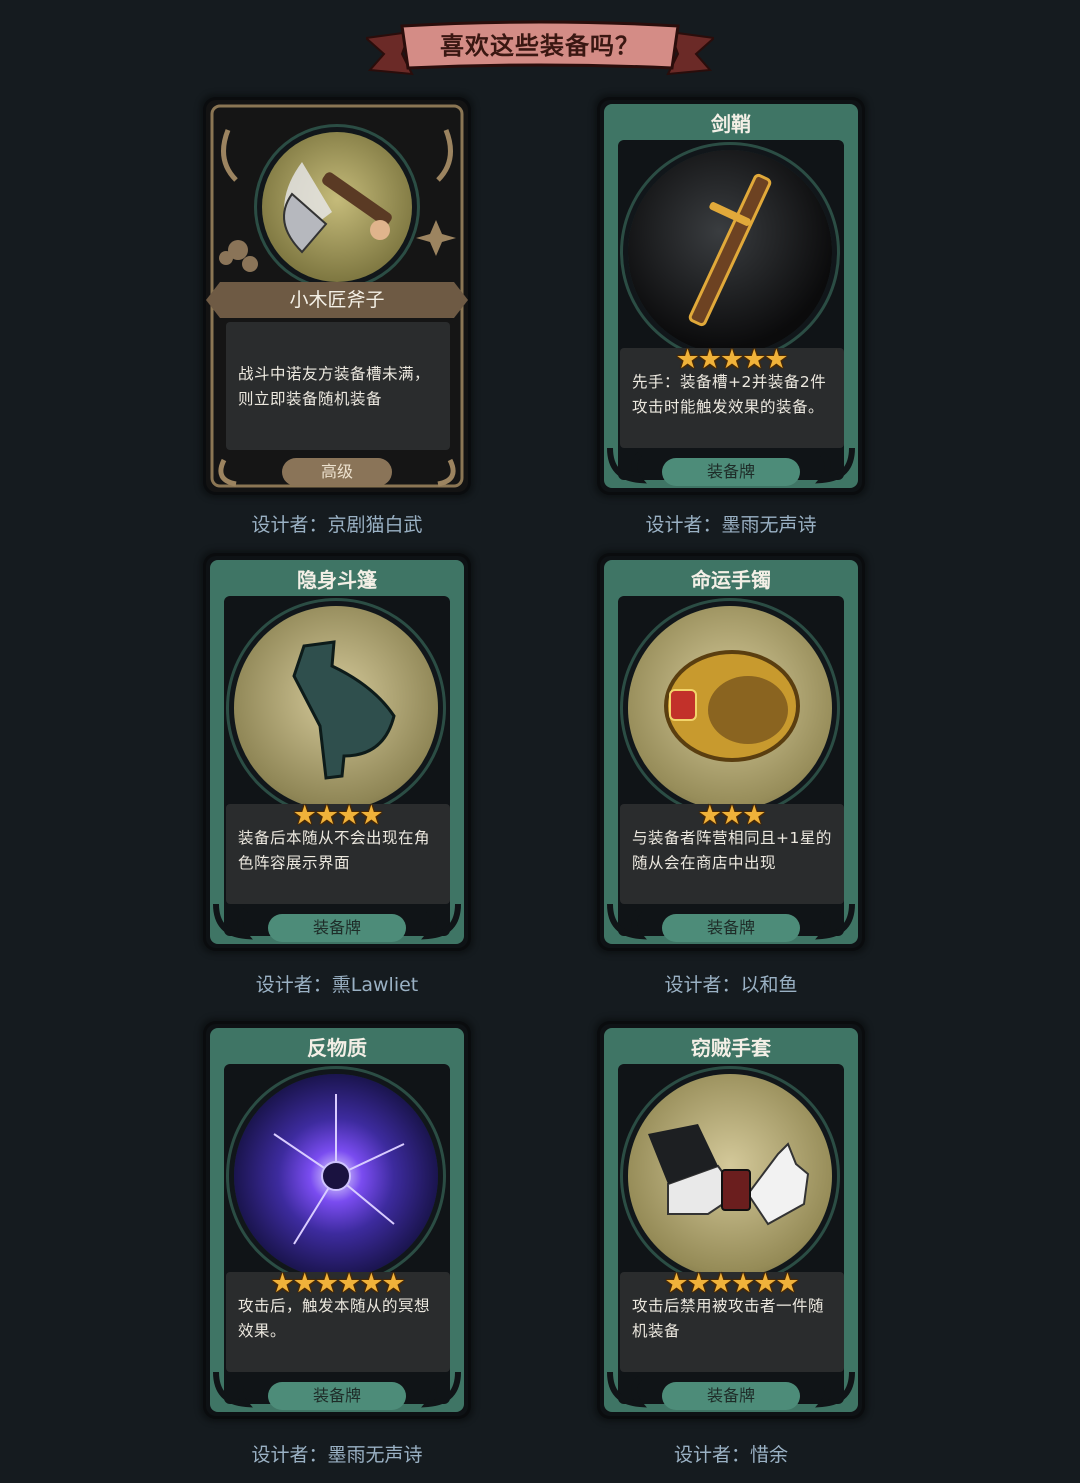 This screenshot has height=1483, width=1080. I want to click on card-description: 与装备者阵营相同且+1星的随从会在商店中出现, so click(732, 850).